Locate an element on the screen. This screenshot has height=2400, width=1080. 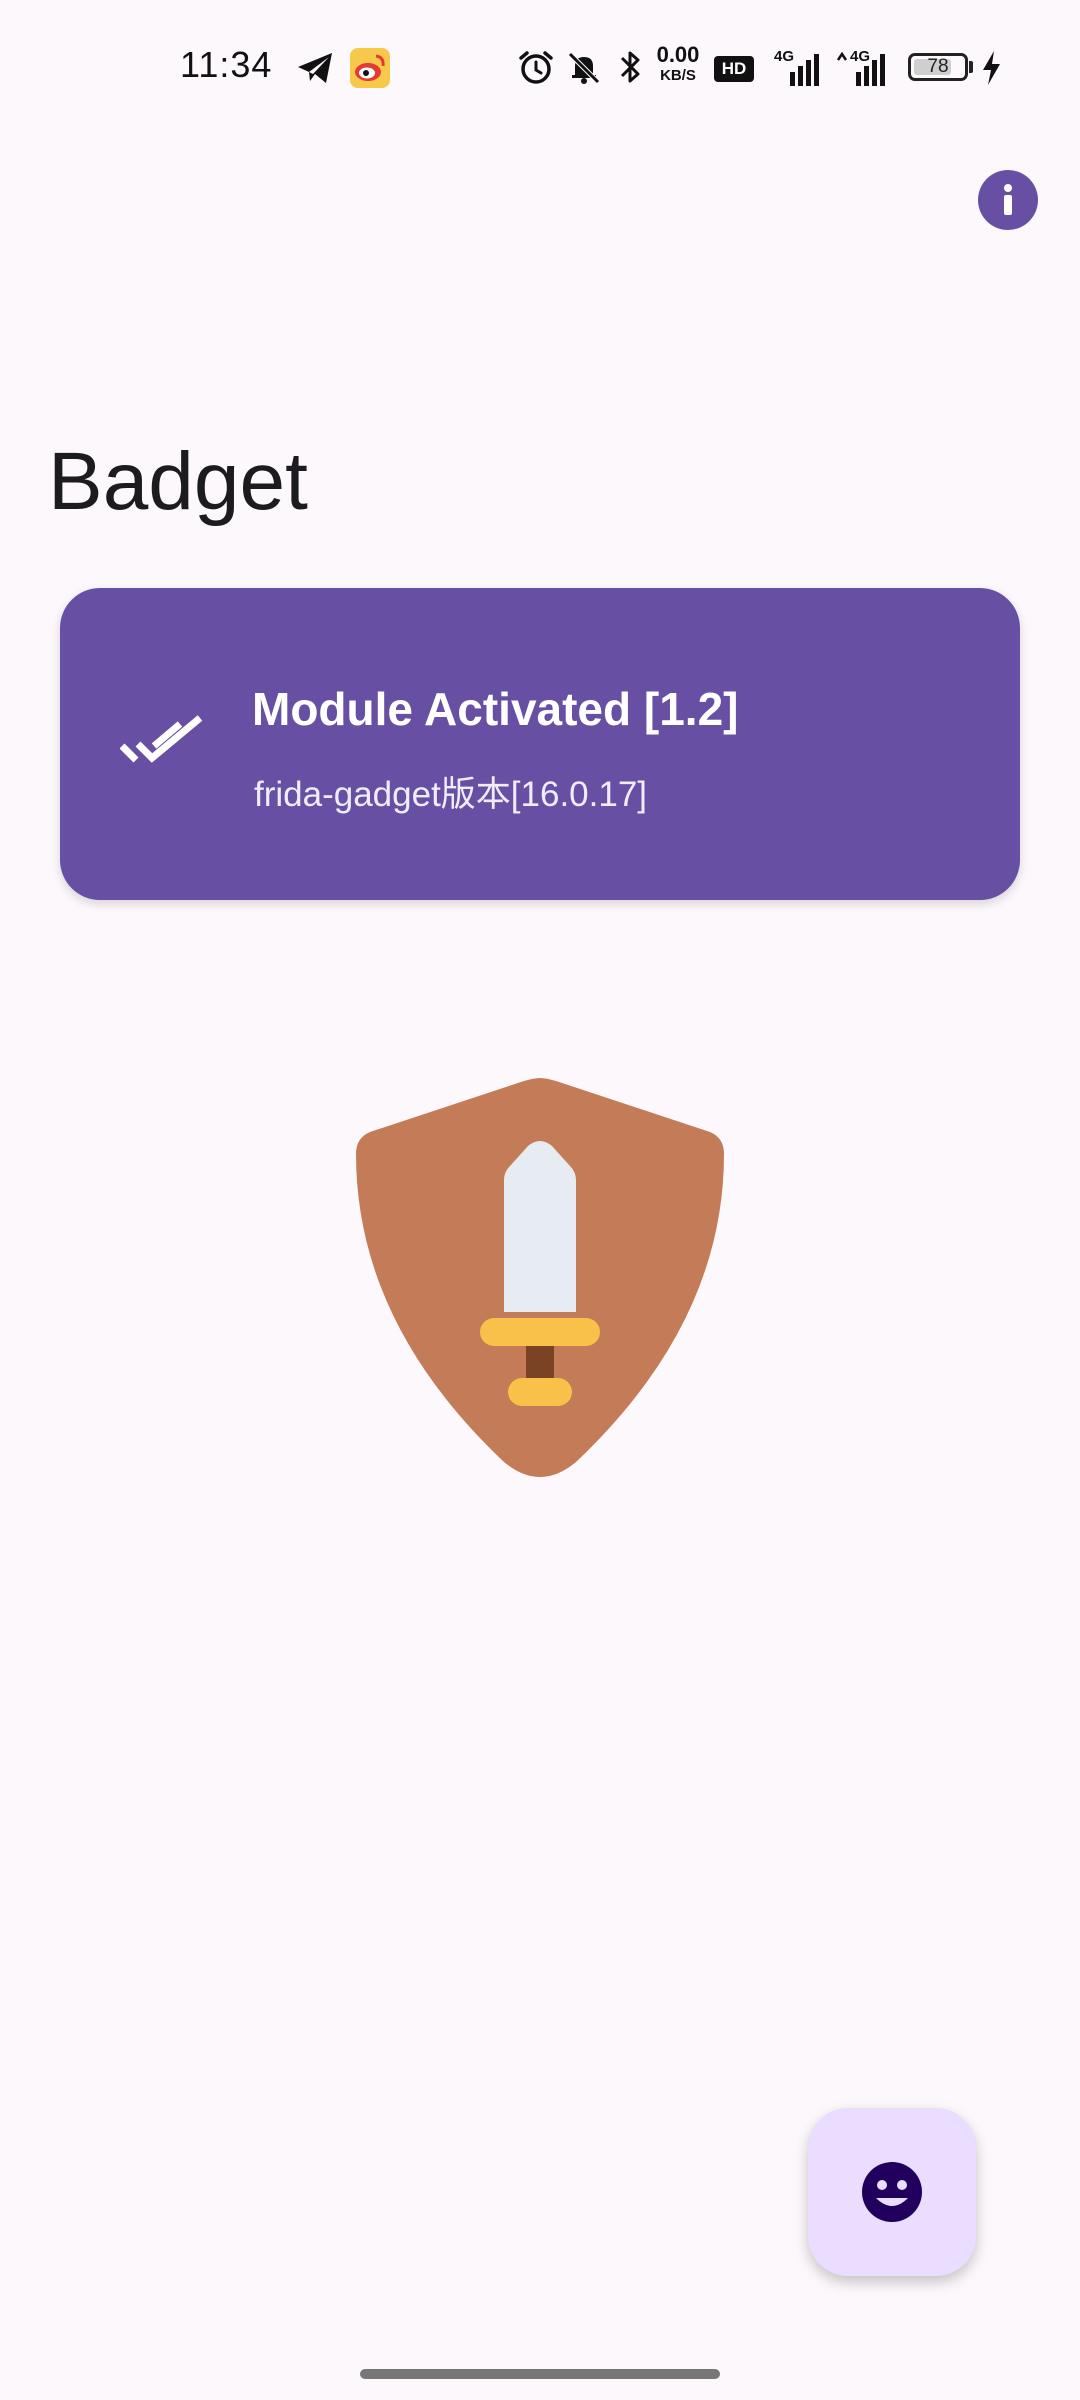
alarm-icon is located at coordinates (536, 67).